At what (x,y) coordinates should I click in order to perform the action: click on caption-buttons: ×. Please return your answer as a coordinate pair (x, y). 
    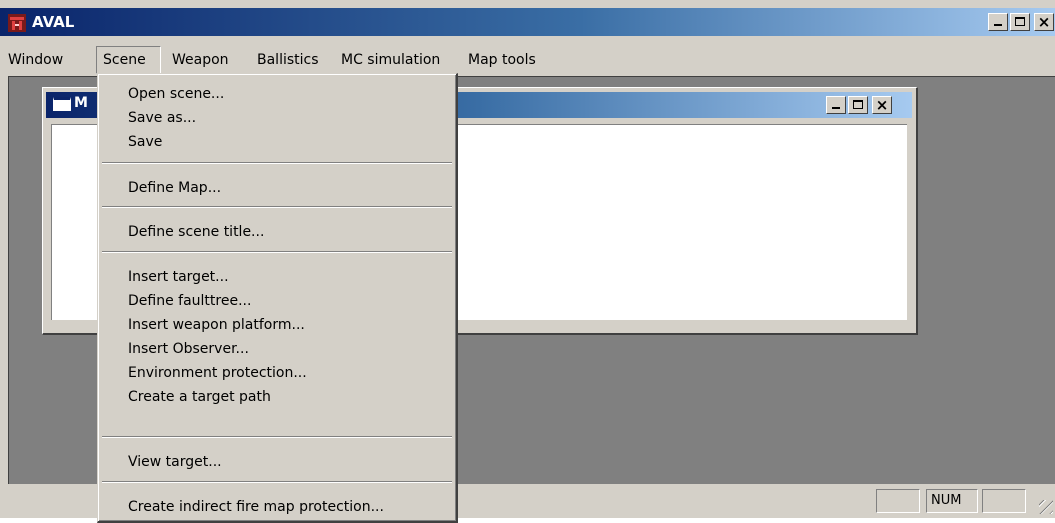
    Looking at the image, I should click on (1021, 22).